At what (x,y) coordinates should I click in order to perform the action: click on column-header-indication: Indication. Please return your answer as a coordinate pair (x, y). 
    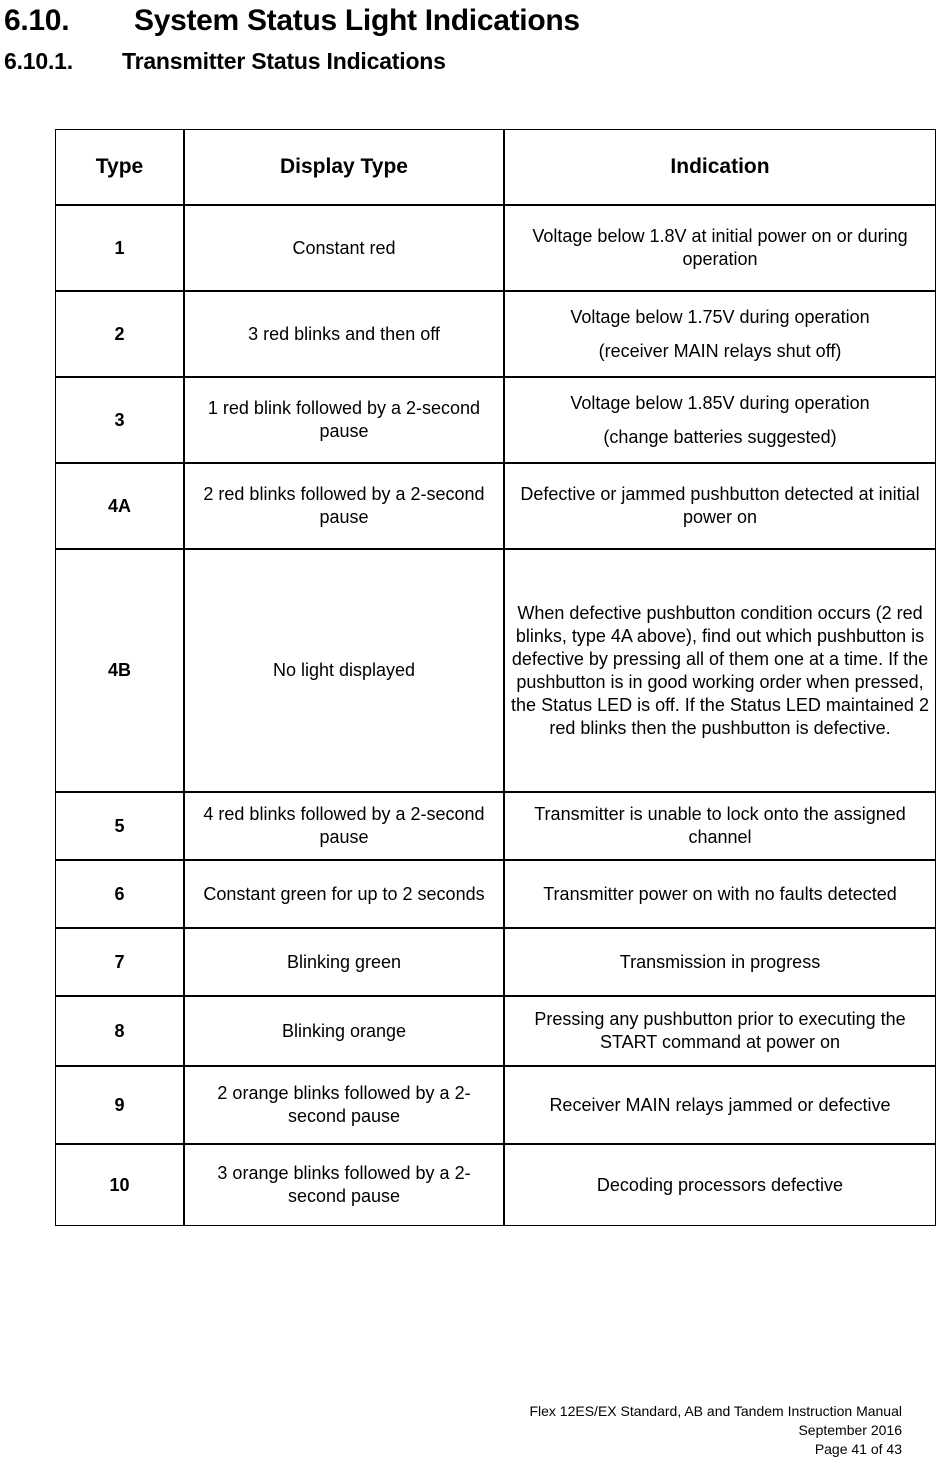
    Looking at the image, I should click on (720, 167).